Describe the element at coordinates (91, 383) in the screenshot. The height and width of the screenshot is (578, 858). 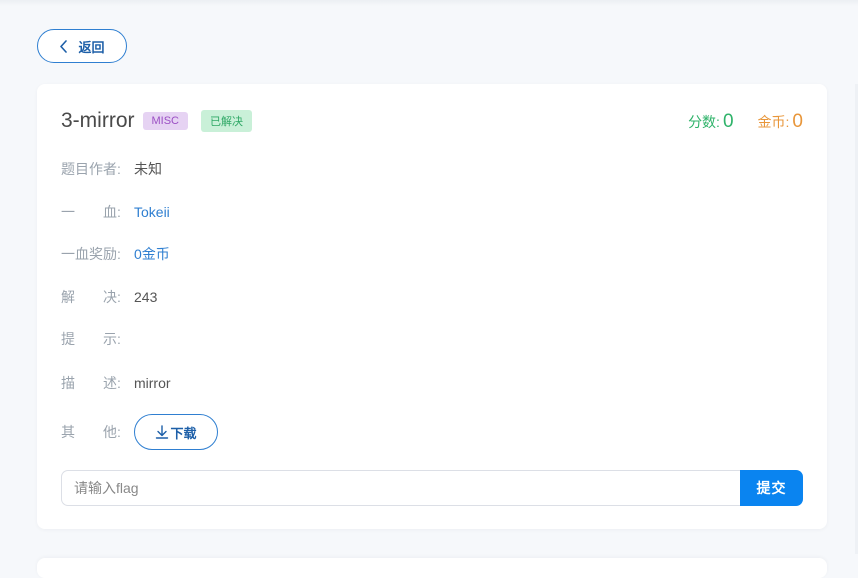
I see `info-label: 描 述:` at that location.